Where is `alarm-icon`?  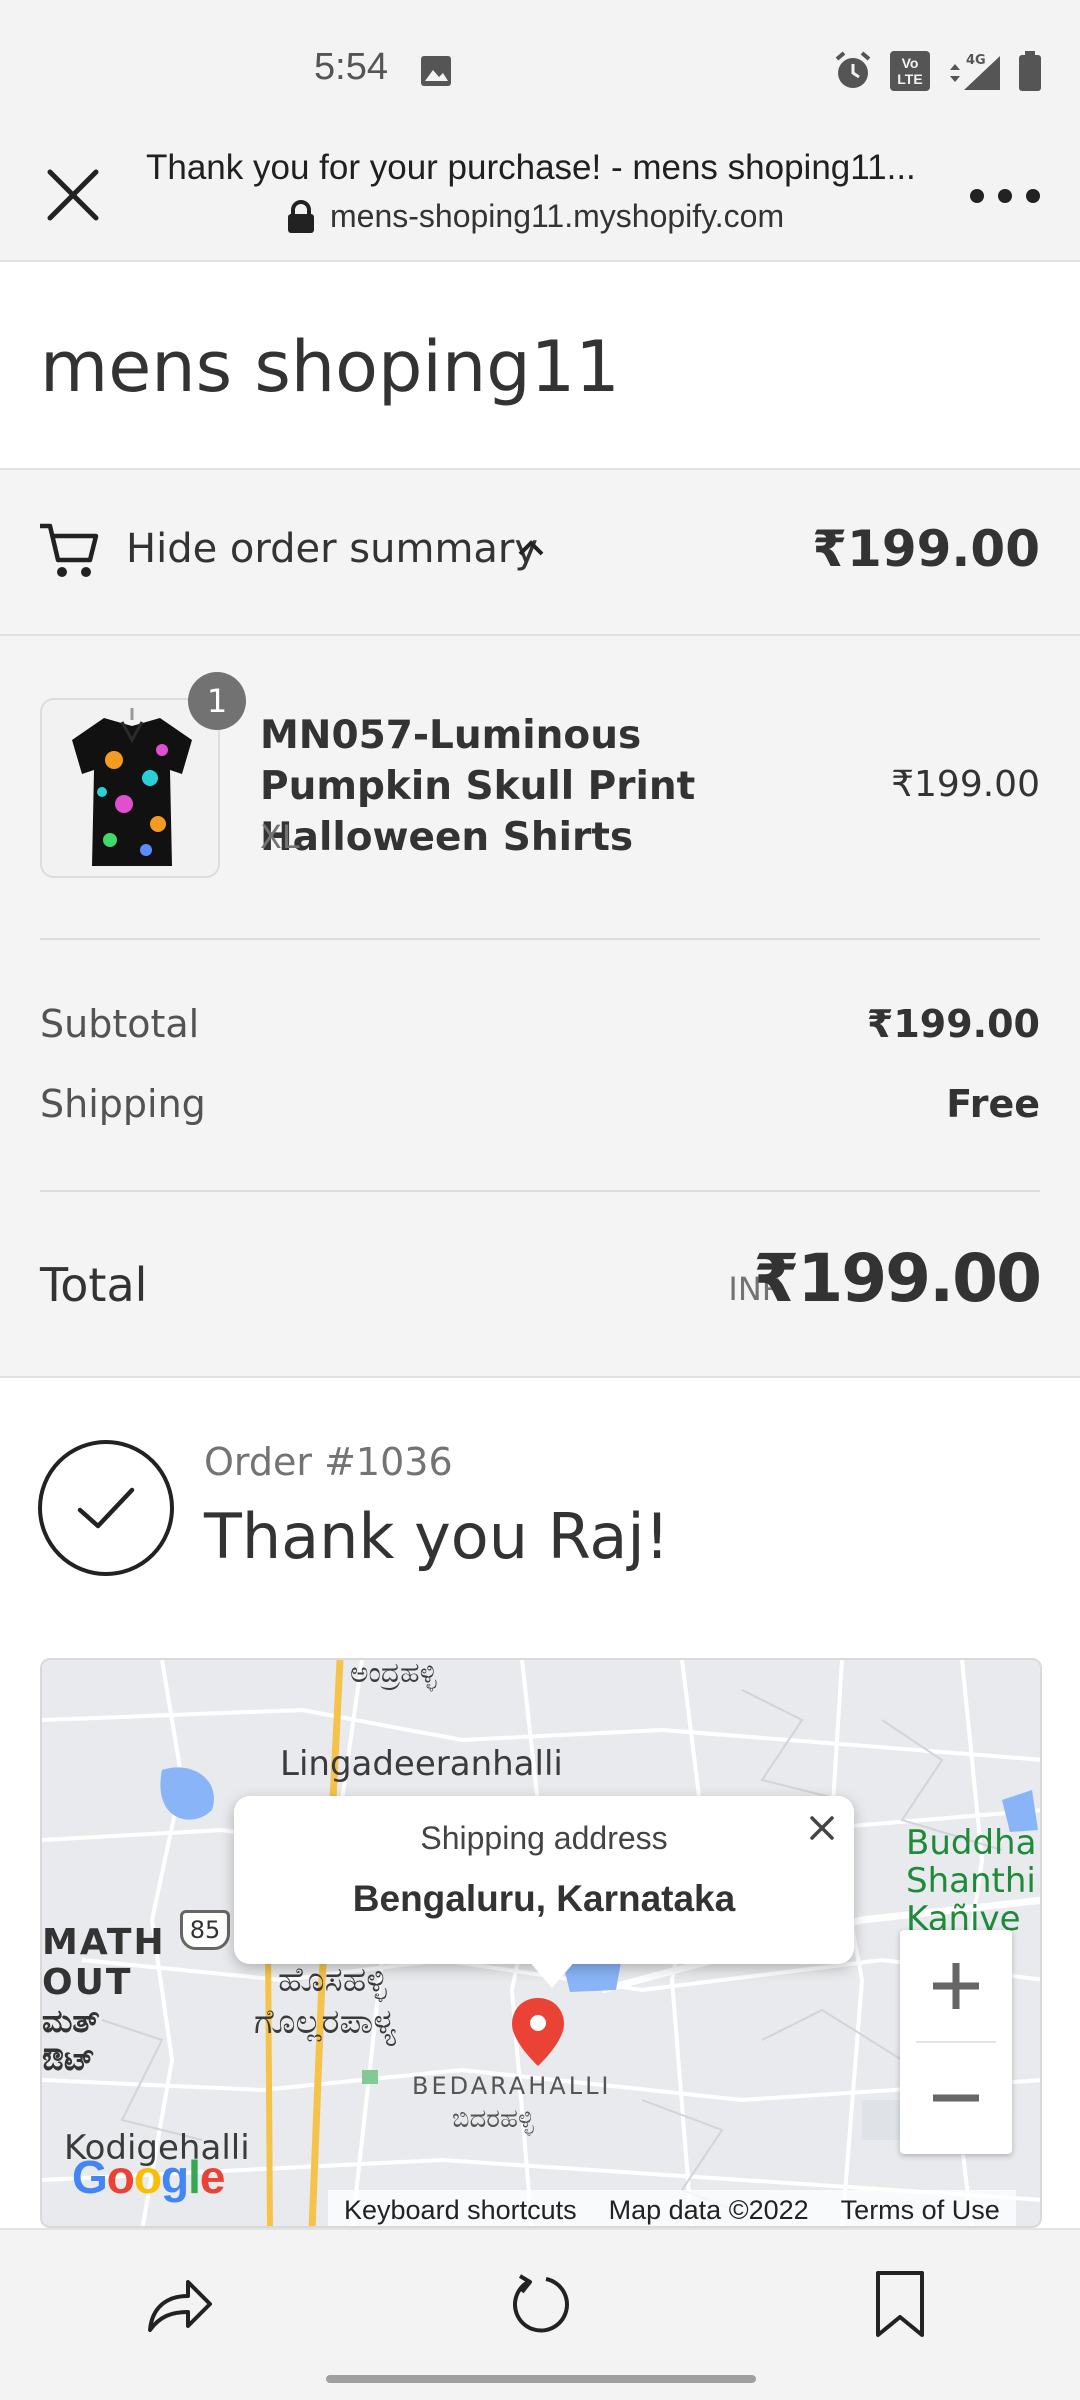
alarm-icon is located at coordinates (853, 69).